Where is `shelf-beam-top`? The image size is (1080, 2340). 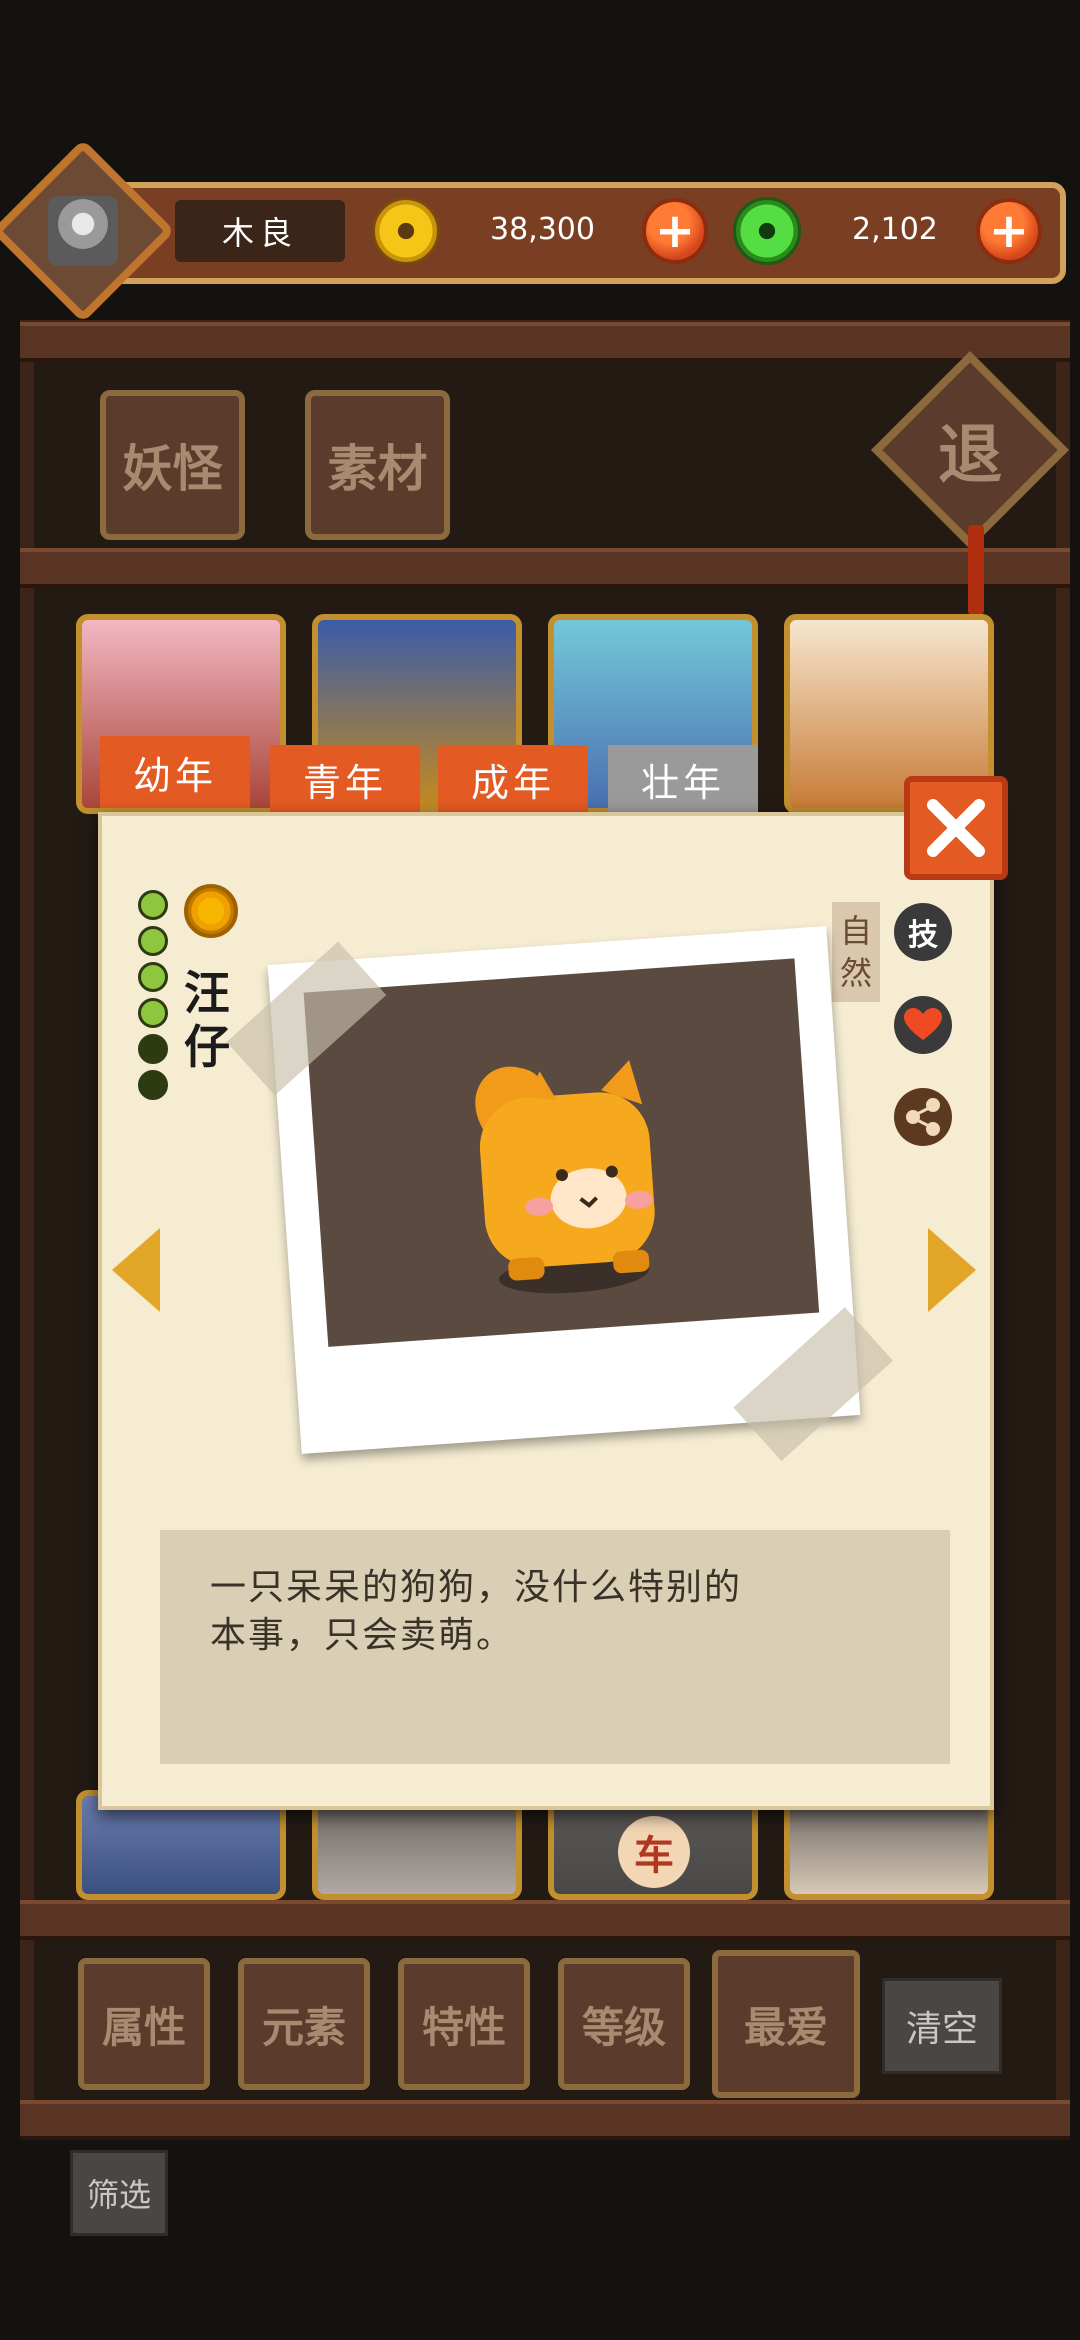 shelf-beam-top is located at coordinates (545, 342).